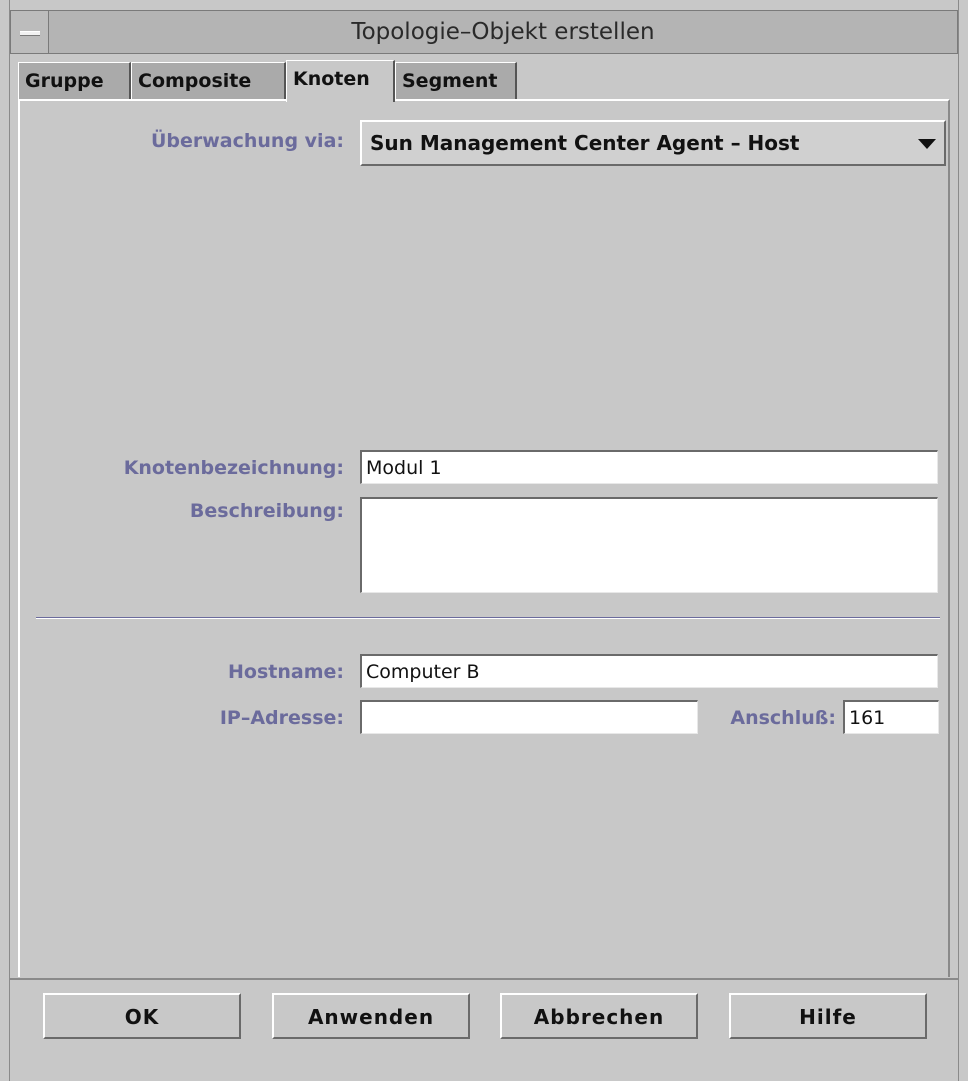 This screenshot has width=968, height=1081. I want to click on ip-address-label: IP–Adresse:, so click(281, 718).